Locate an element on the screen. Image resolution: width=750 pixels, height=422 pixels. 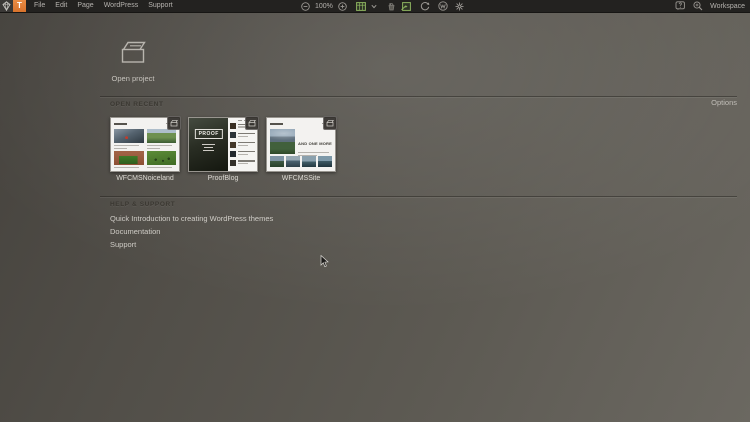
settings-sparkle-icon is located at coordinates (459, 6).